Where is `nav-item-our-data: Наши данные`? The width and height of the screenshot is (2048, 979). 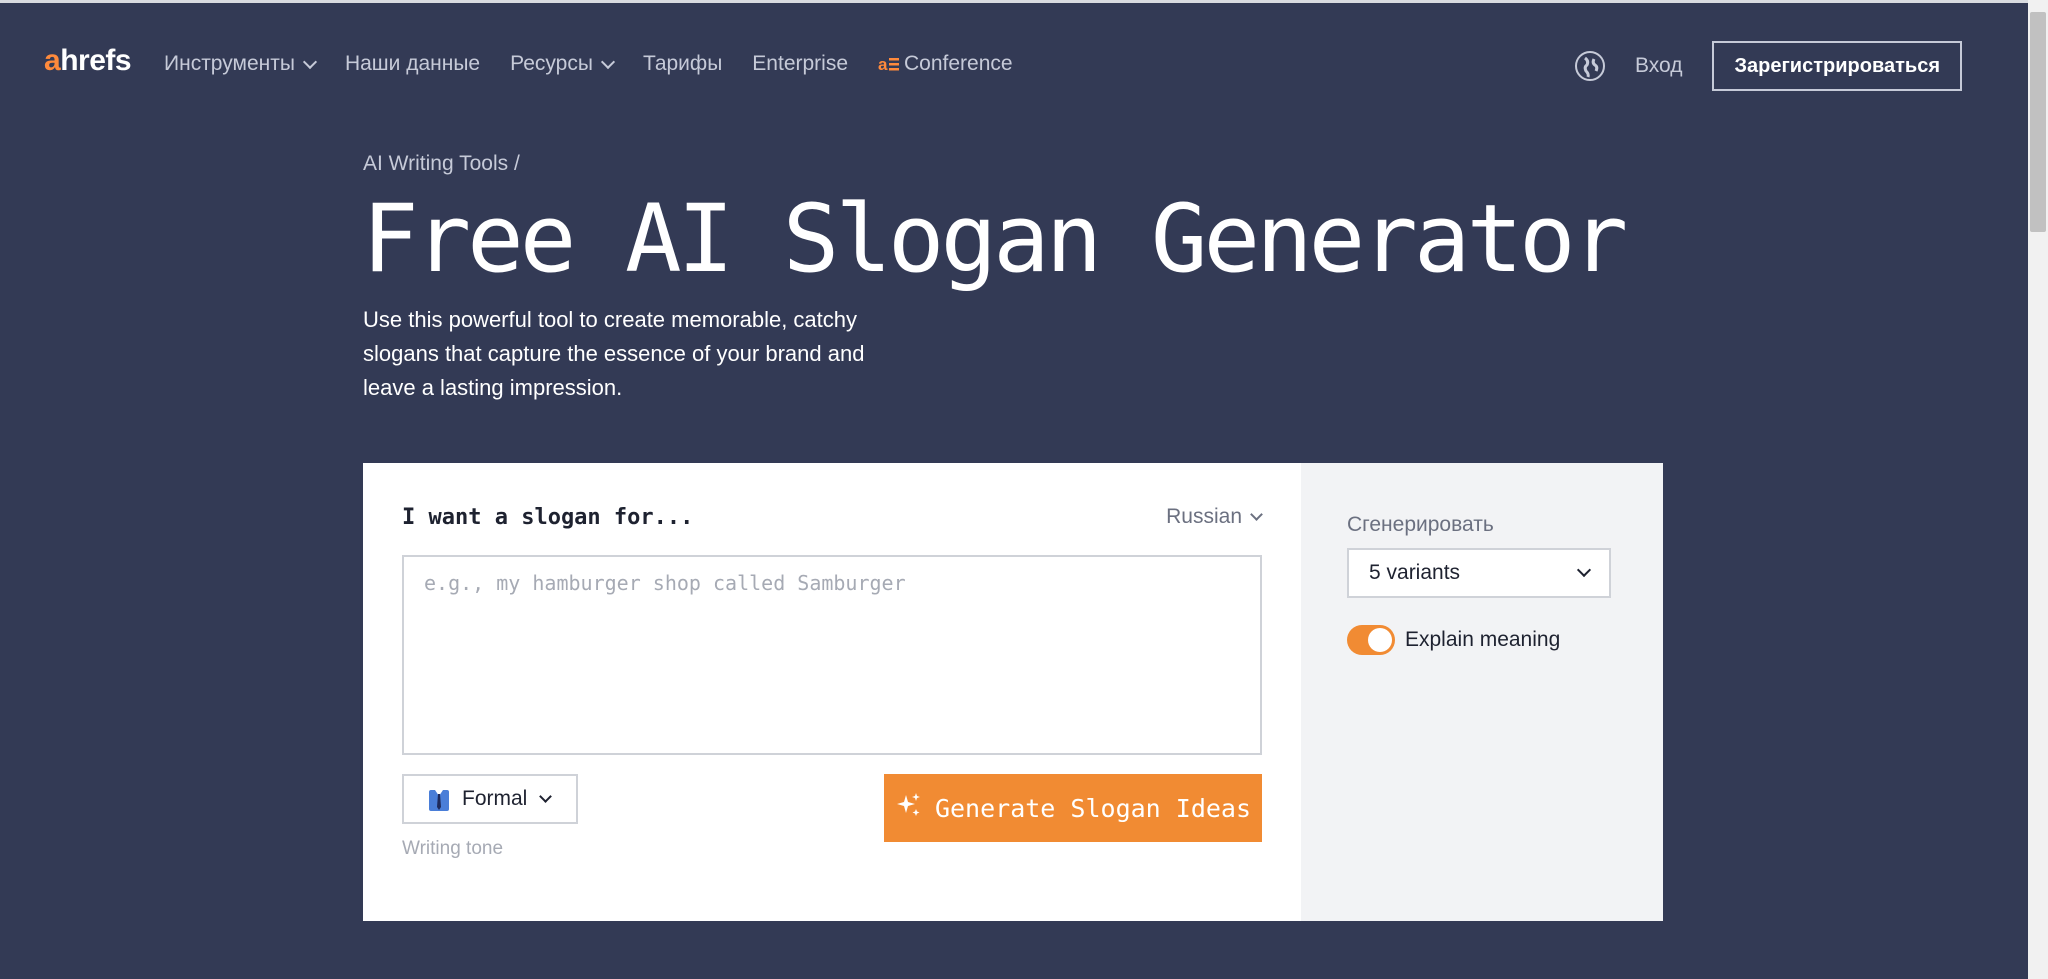 nav-item-our-data: Наши данные is located at coordinates (412, 64).